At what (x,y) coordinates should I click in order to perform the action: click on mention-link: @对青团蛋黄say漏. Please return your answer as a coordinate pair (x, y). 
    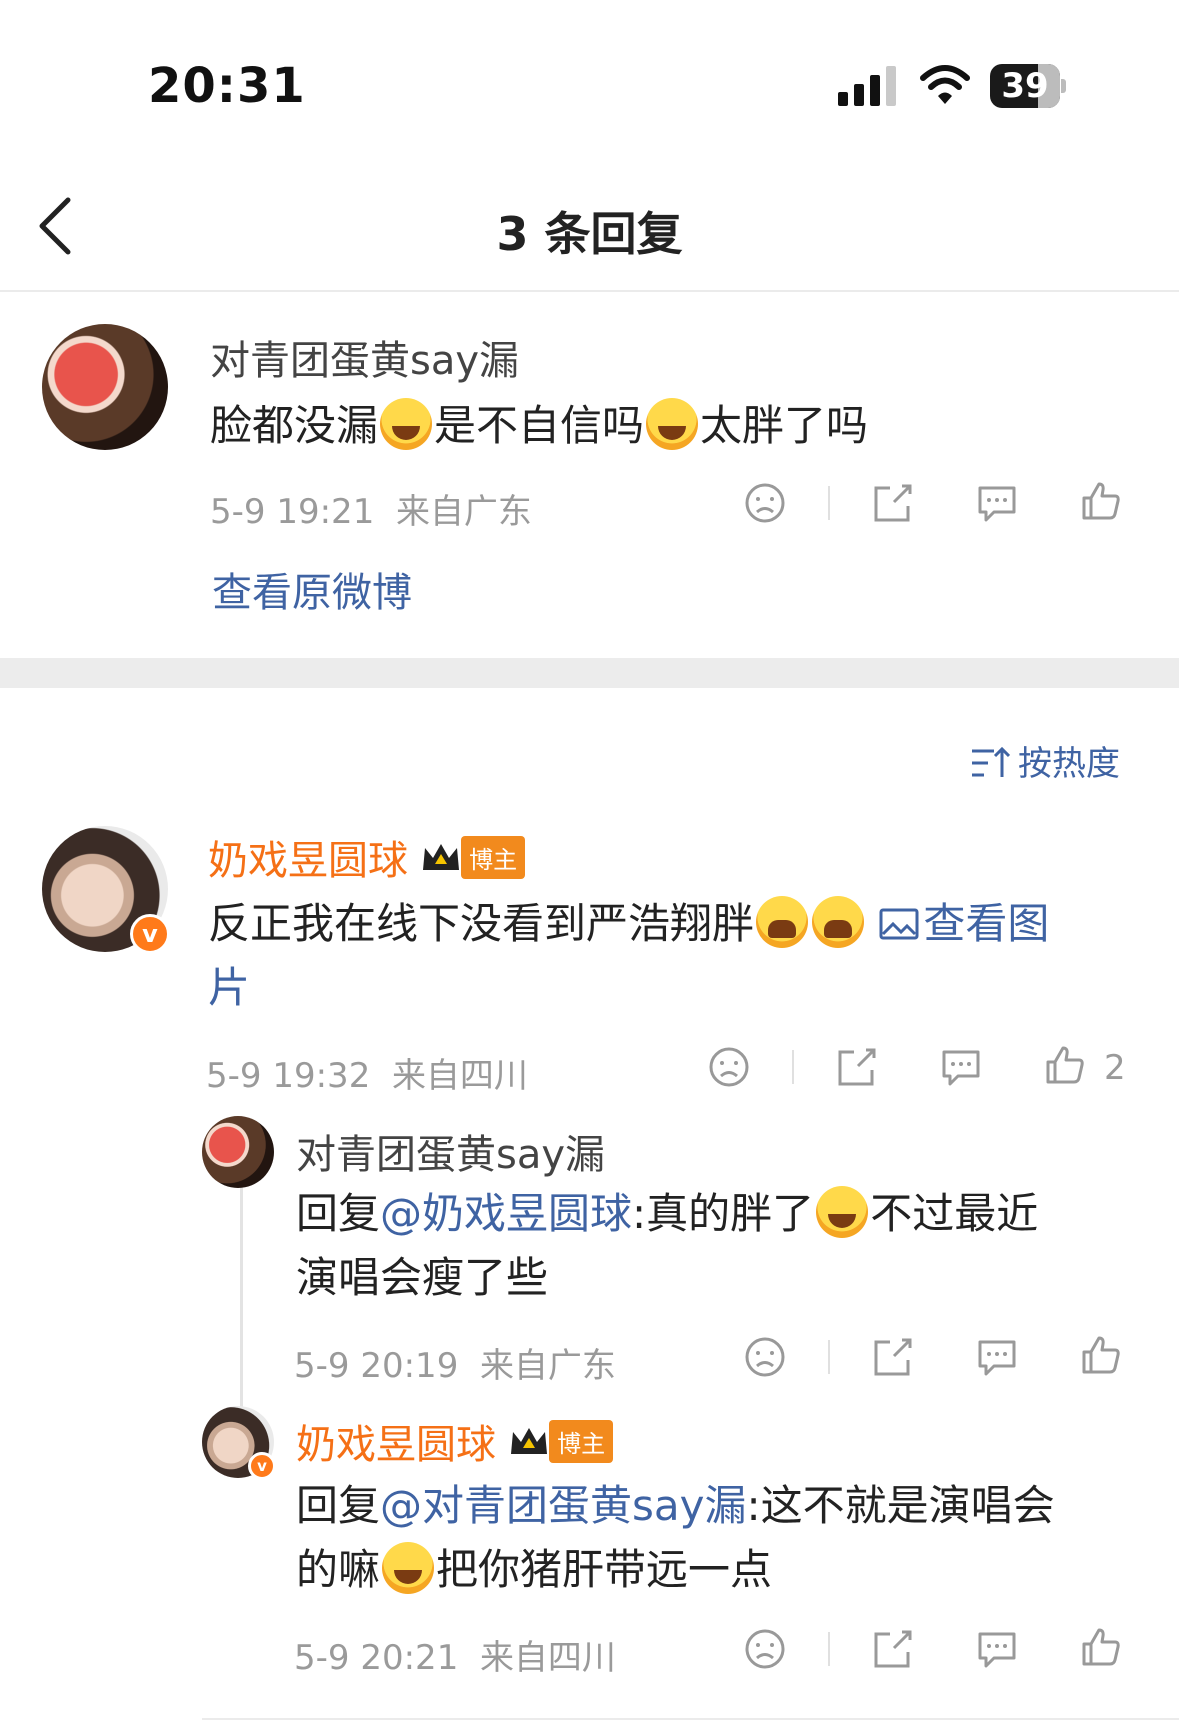
    Looking at the image, I should click on (563, 1505).